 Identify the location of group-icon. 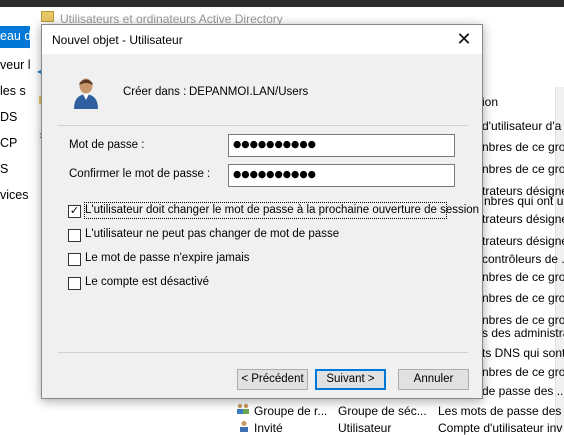
(243, 409).